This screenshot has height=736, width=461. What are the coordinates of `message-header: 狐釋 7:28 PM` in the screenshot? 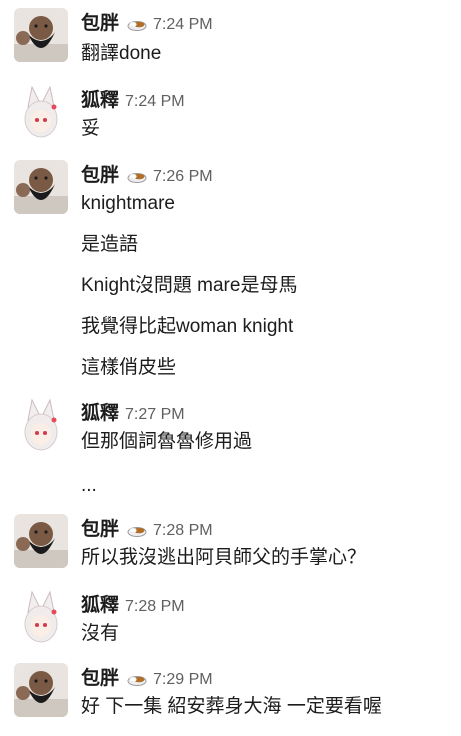 It's located at (133, 603).